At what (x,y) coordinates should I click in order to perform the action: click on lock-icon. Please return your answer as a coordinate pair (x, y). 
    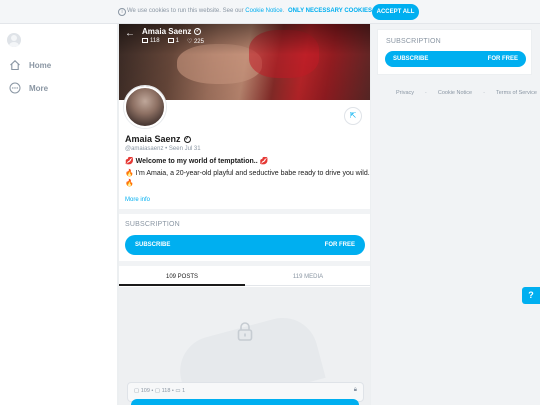
    Looking at the image, I should click on (245, 331).